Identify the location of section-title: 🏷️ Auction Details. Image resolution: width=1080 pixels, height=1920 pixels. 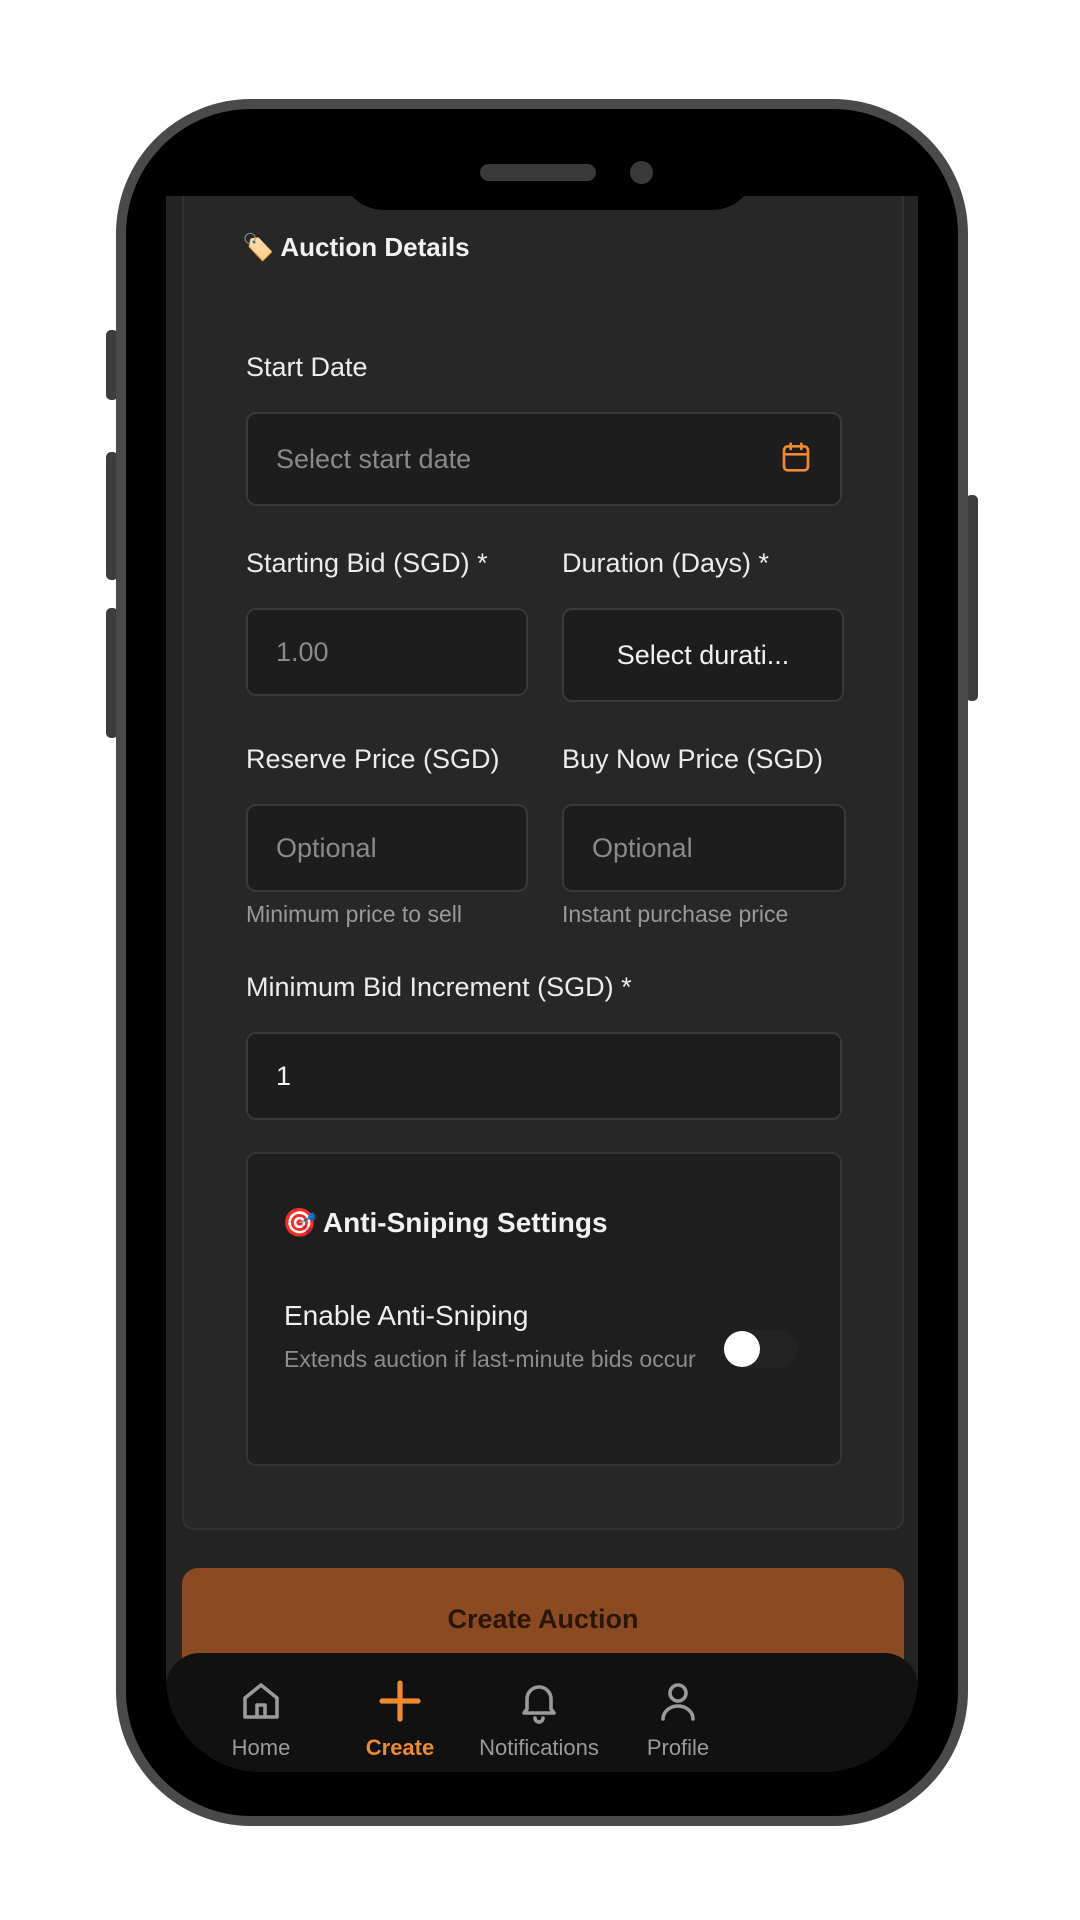
(356, 247).